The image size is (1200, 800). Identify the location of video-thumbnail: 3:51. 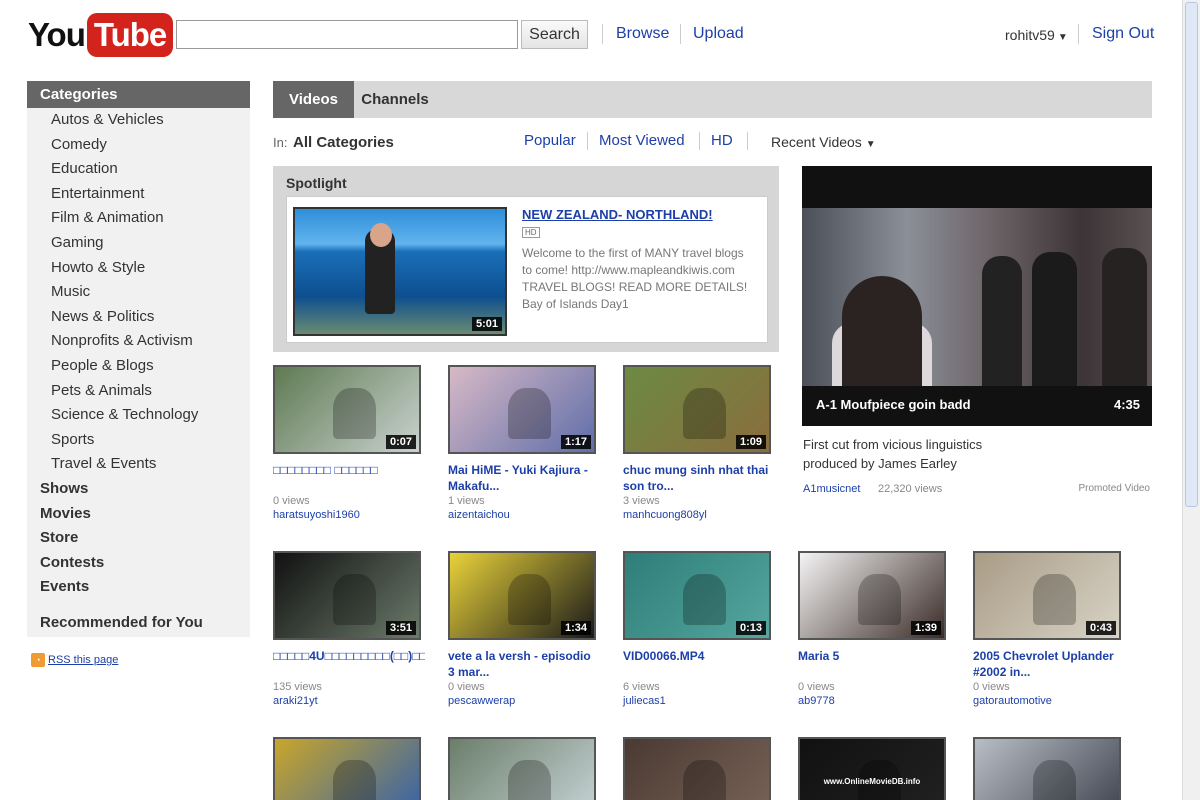
(347, 595).